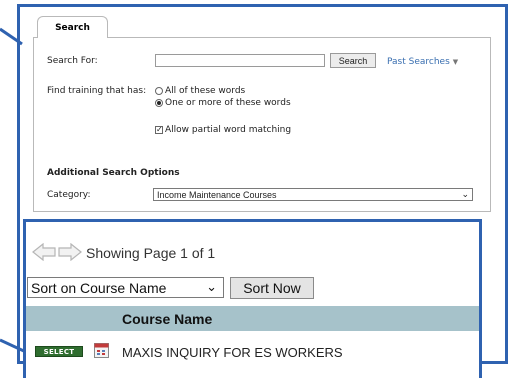  I want to click on category-select-value: Income Maintenance Courses, so click(217, 194).